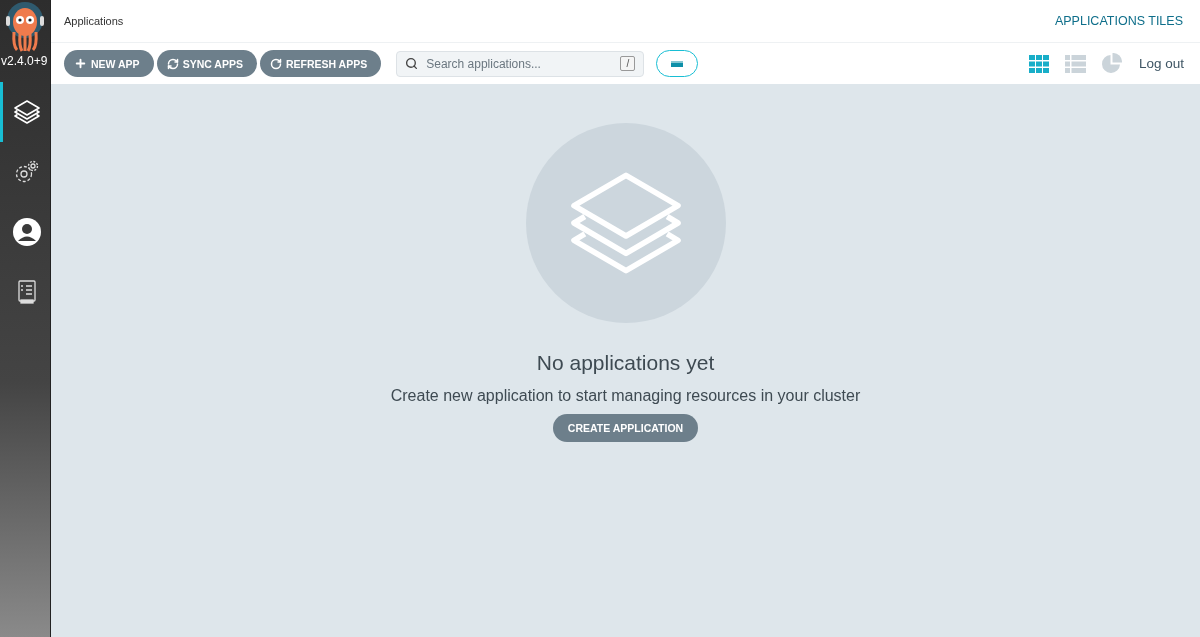 The image size is (1200, 637). I want to click on empty-message: Create new application to start managing resources in your cluster, so click(625, 396).